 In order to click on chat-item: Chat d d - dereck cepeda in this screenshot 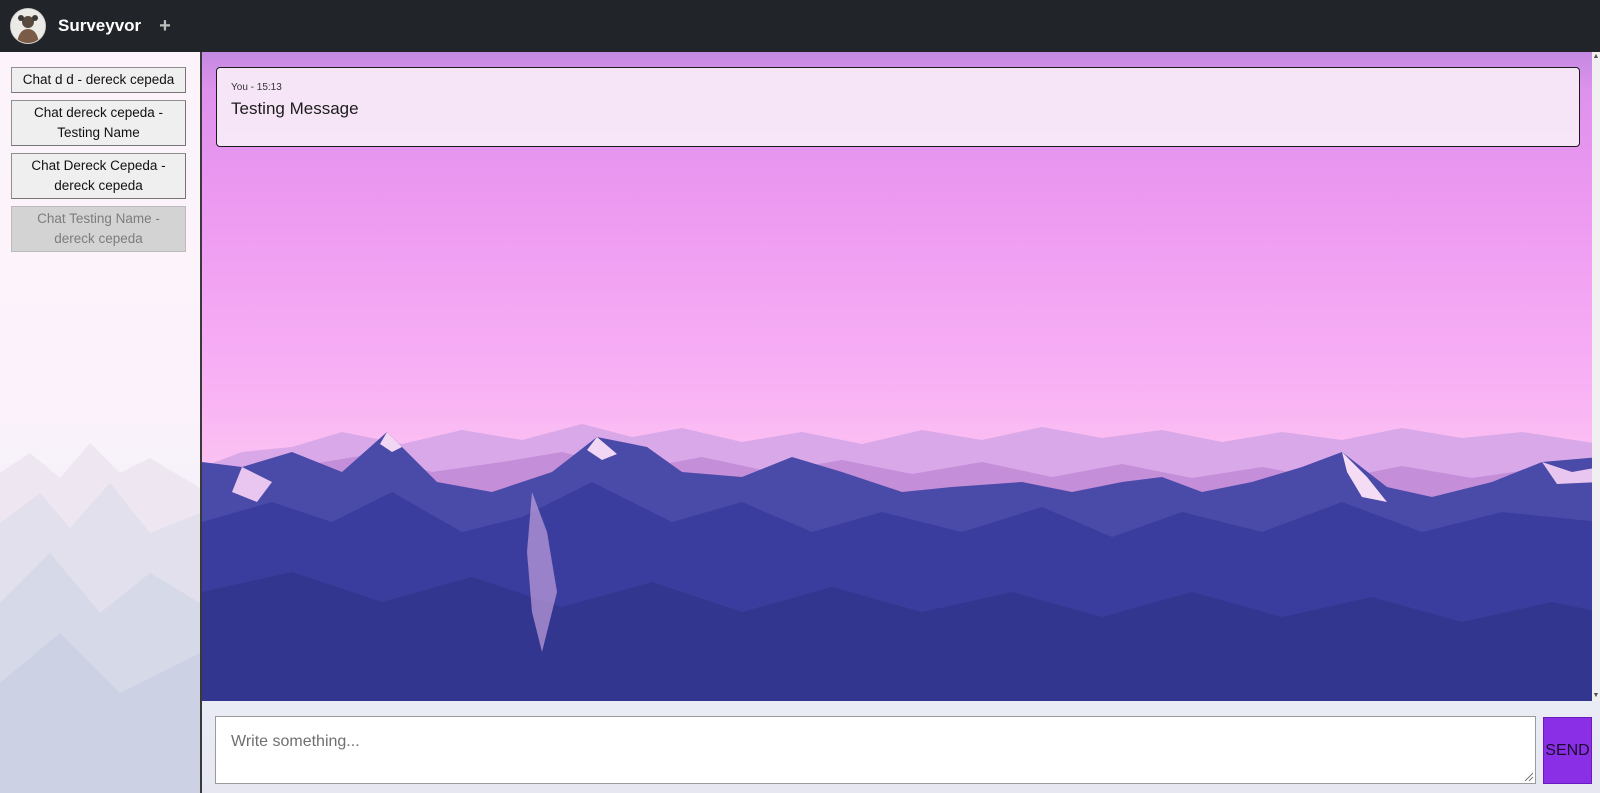, I will do `click(98, 80)`.